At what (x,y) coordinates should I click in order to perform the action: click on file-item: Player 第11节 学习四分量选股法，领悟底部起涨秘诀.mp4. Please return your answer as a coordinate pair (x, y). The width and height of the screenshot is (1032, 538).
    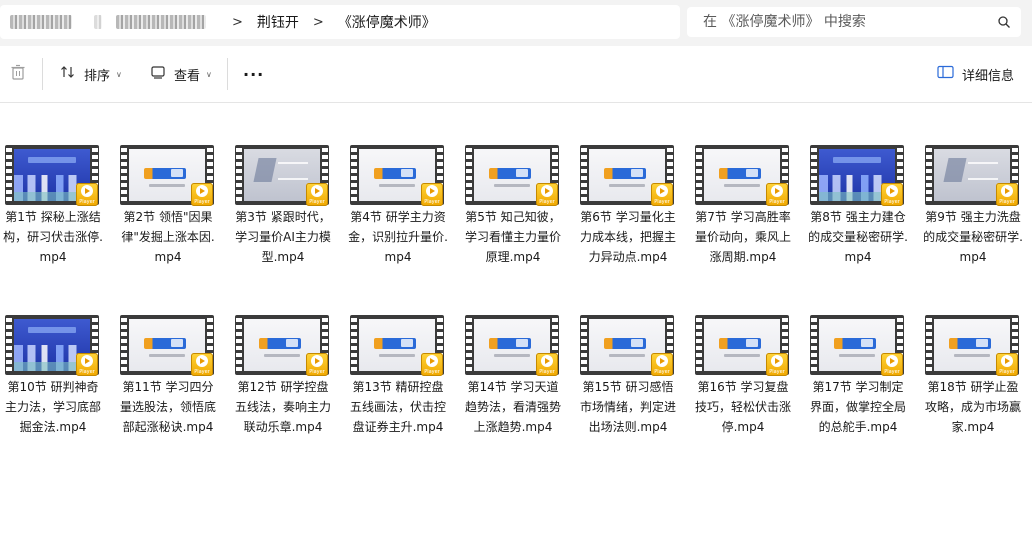
    Looking at the image, I should click on (172, 398).